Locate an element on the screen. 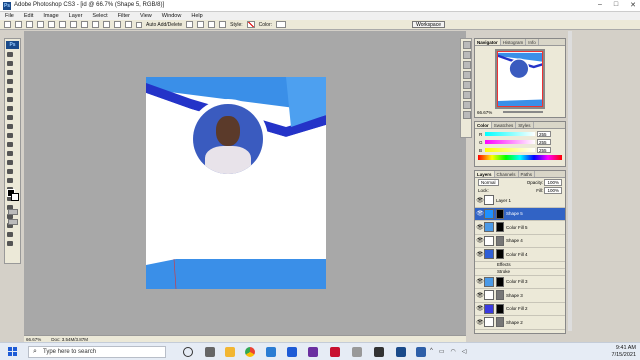 The image size is (640, 360). zoom-level: 66.67% is located at coordinates (33, 339).